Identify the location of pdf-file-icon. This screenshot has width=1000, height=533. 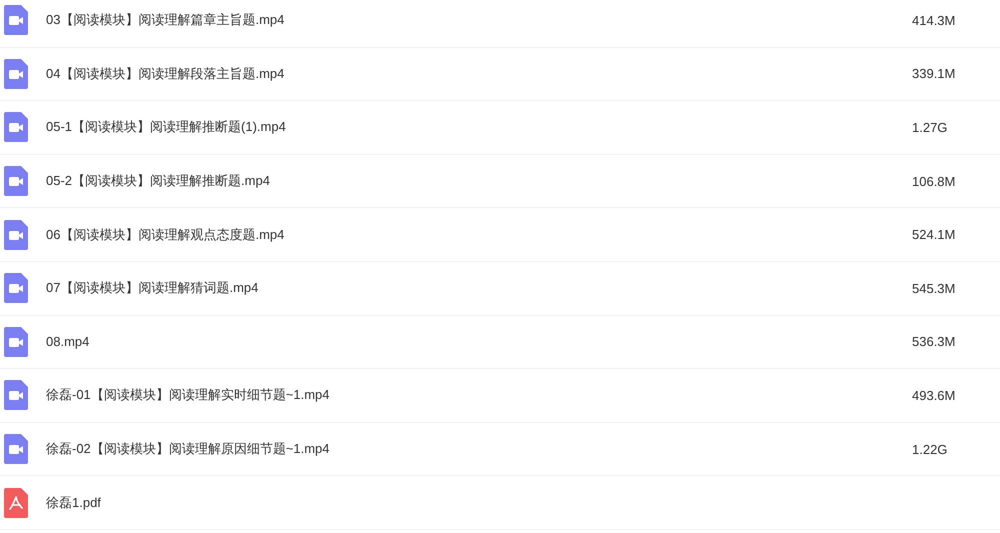
(16, 503).